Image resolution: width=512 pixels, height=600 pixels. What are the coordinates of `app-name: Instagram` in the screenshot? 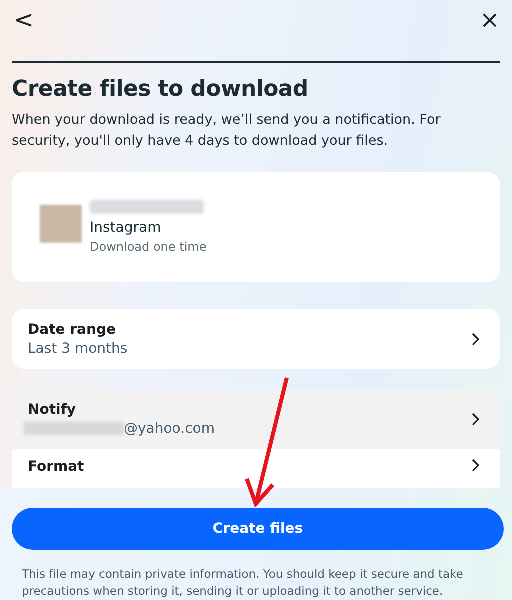 It's located at (126, 228).